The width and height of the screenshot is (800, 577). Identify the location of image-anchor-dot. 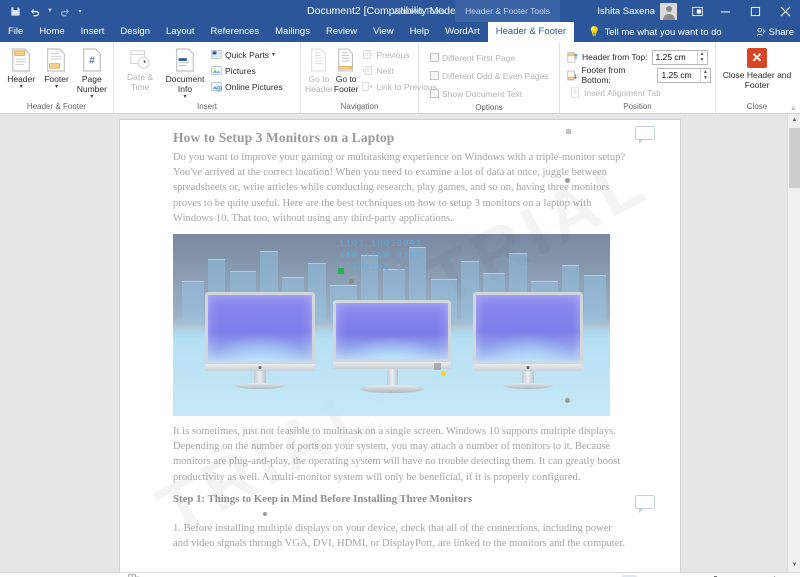
(567, 180).